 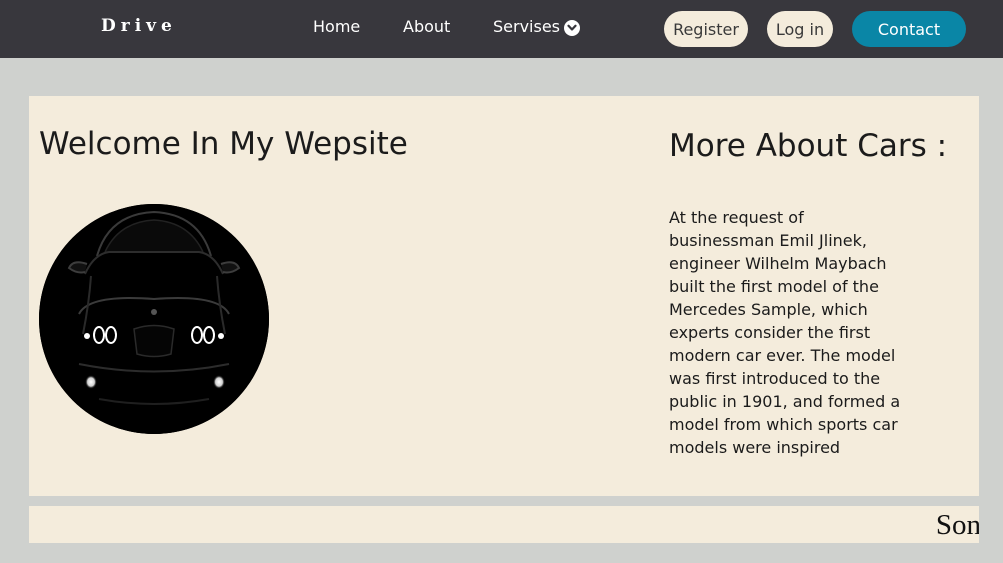 What do you see at coordinates (909, 29) in the screenshot?
I see `contact-button: Contact` at bounding box center [909, 29].